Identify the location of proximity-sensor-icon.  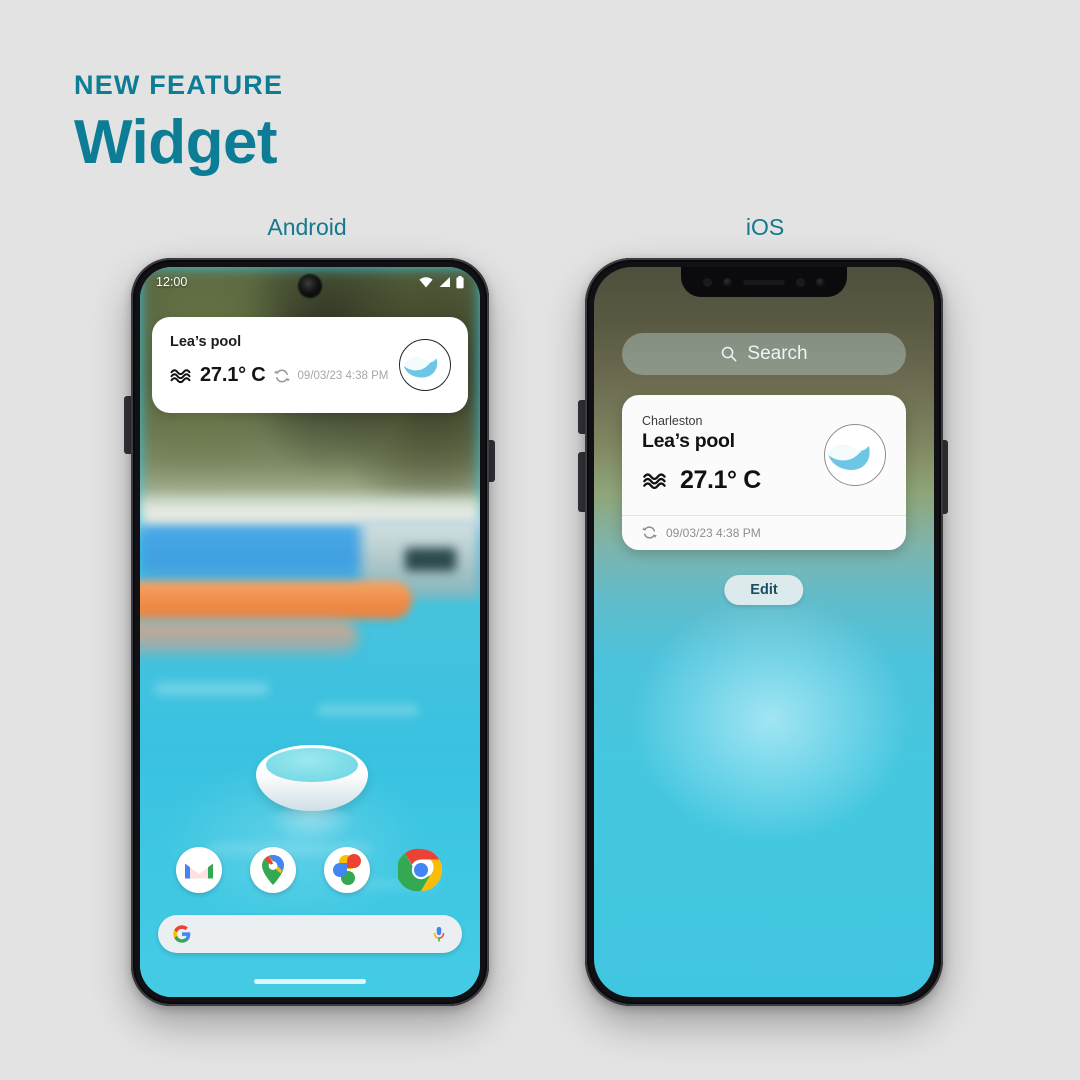
(707, 282).